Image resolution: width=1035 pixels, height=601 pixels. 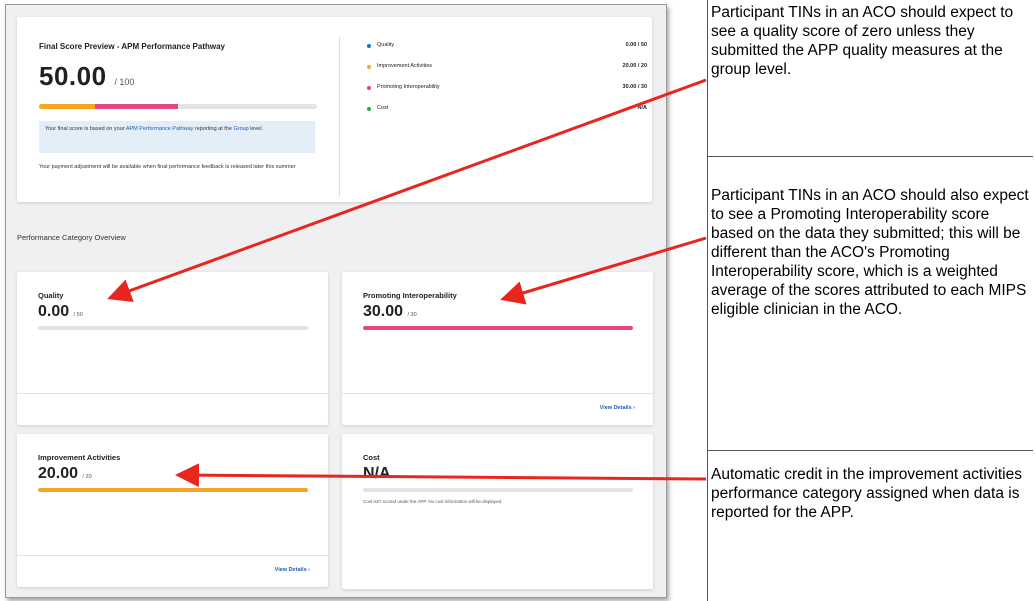 What do you see at coordinates (377, 473) in the screenshot?
I see `cost-score: N/A` at bounding box center [377, 473].